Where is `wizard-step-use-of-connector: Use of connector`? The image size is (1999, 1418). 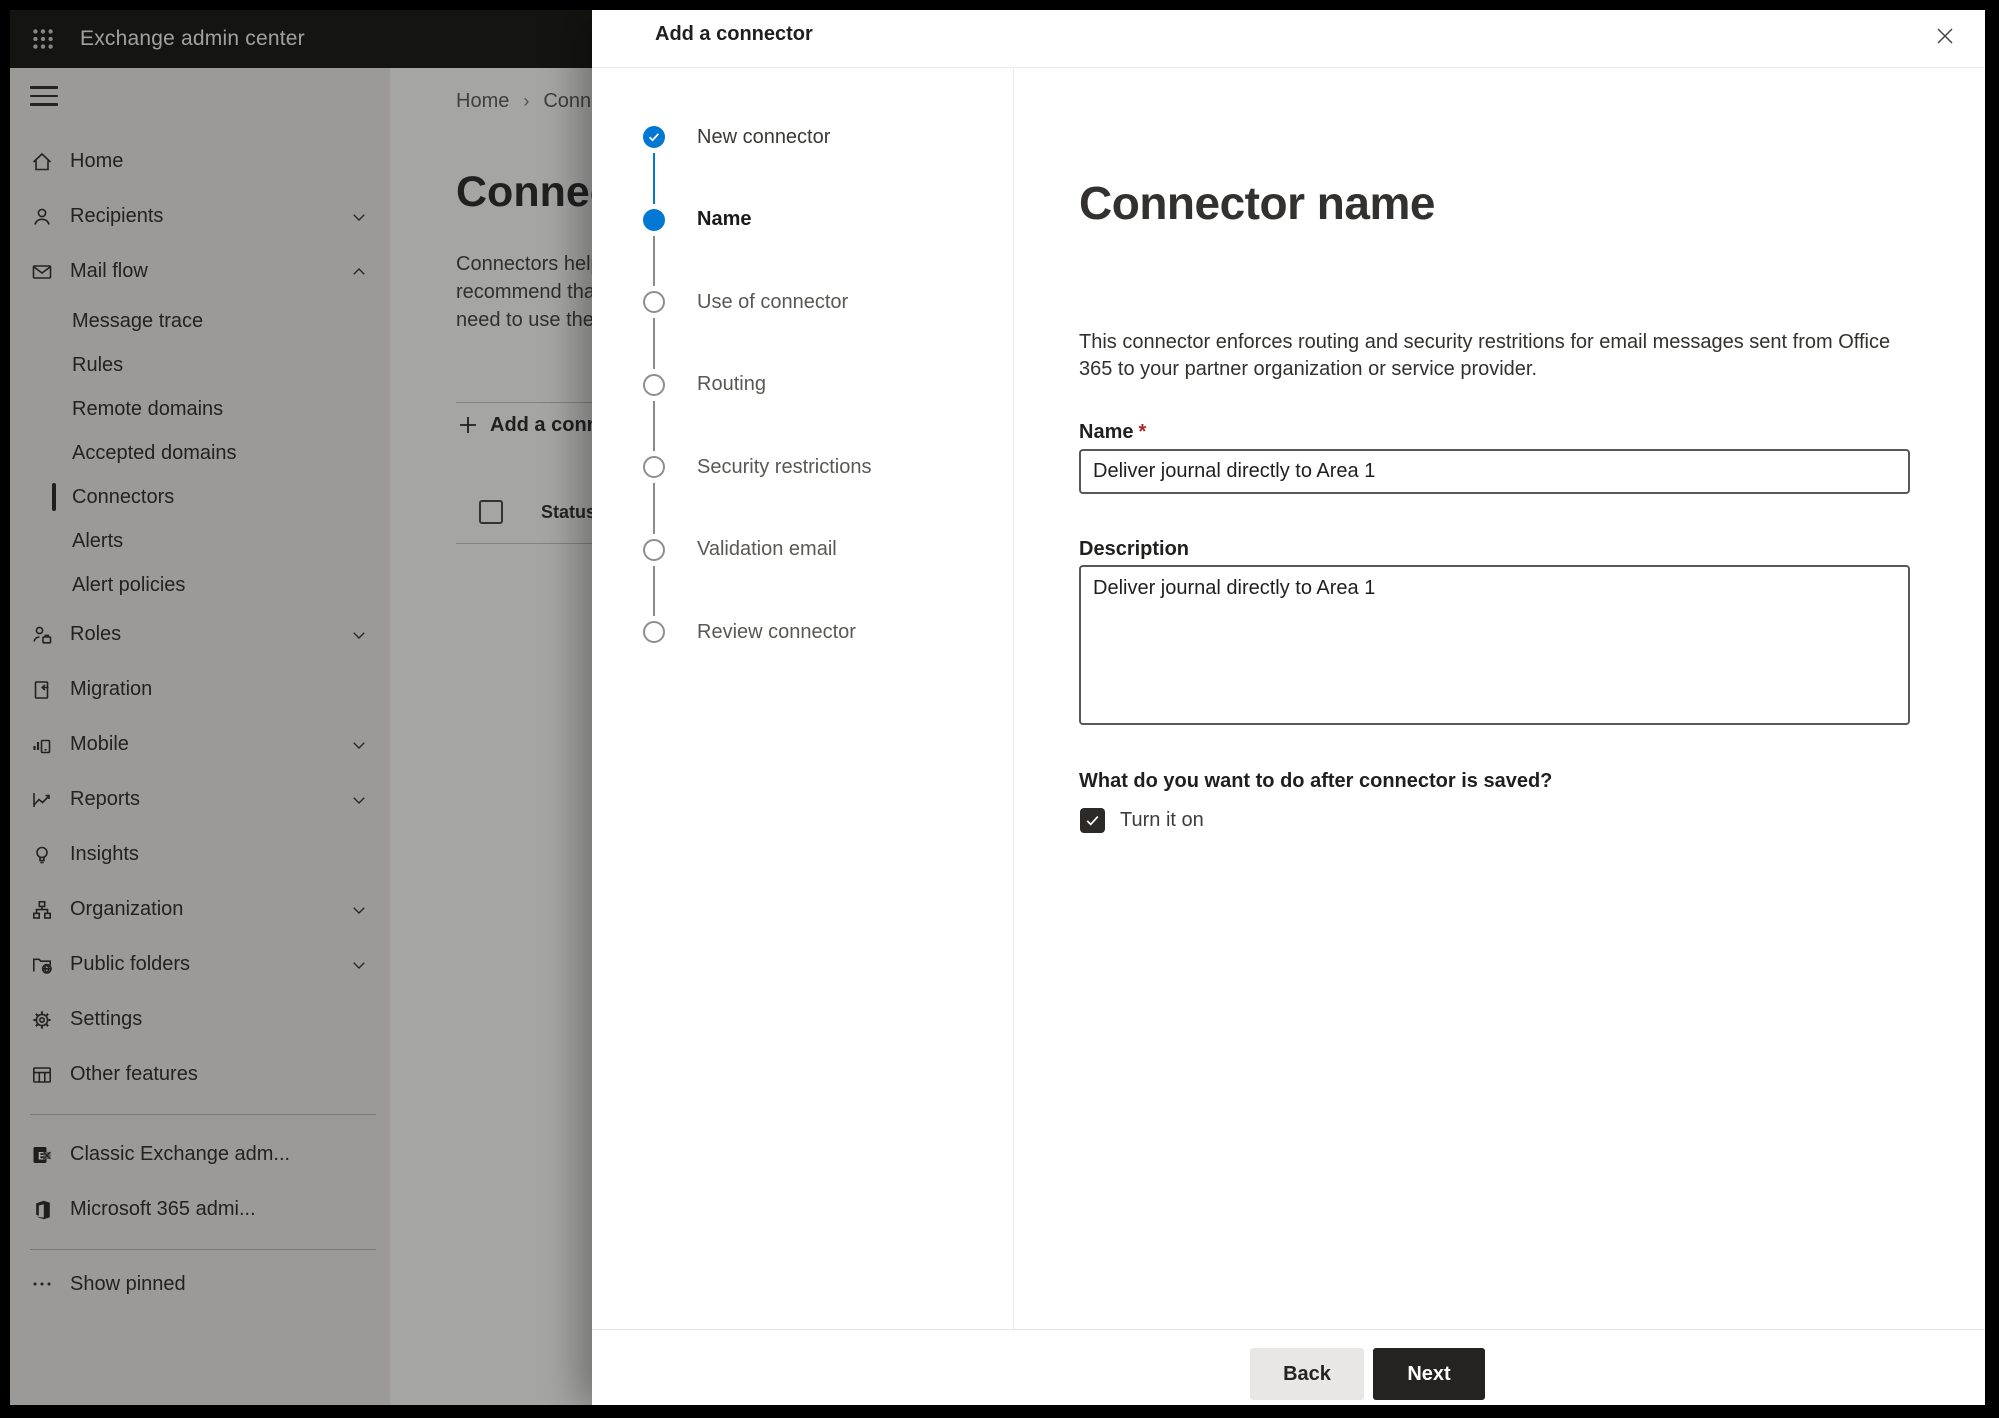 wizard-step-use-of-connector: Use of connector is located at coordinates (802, 302).